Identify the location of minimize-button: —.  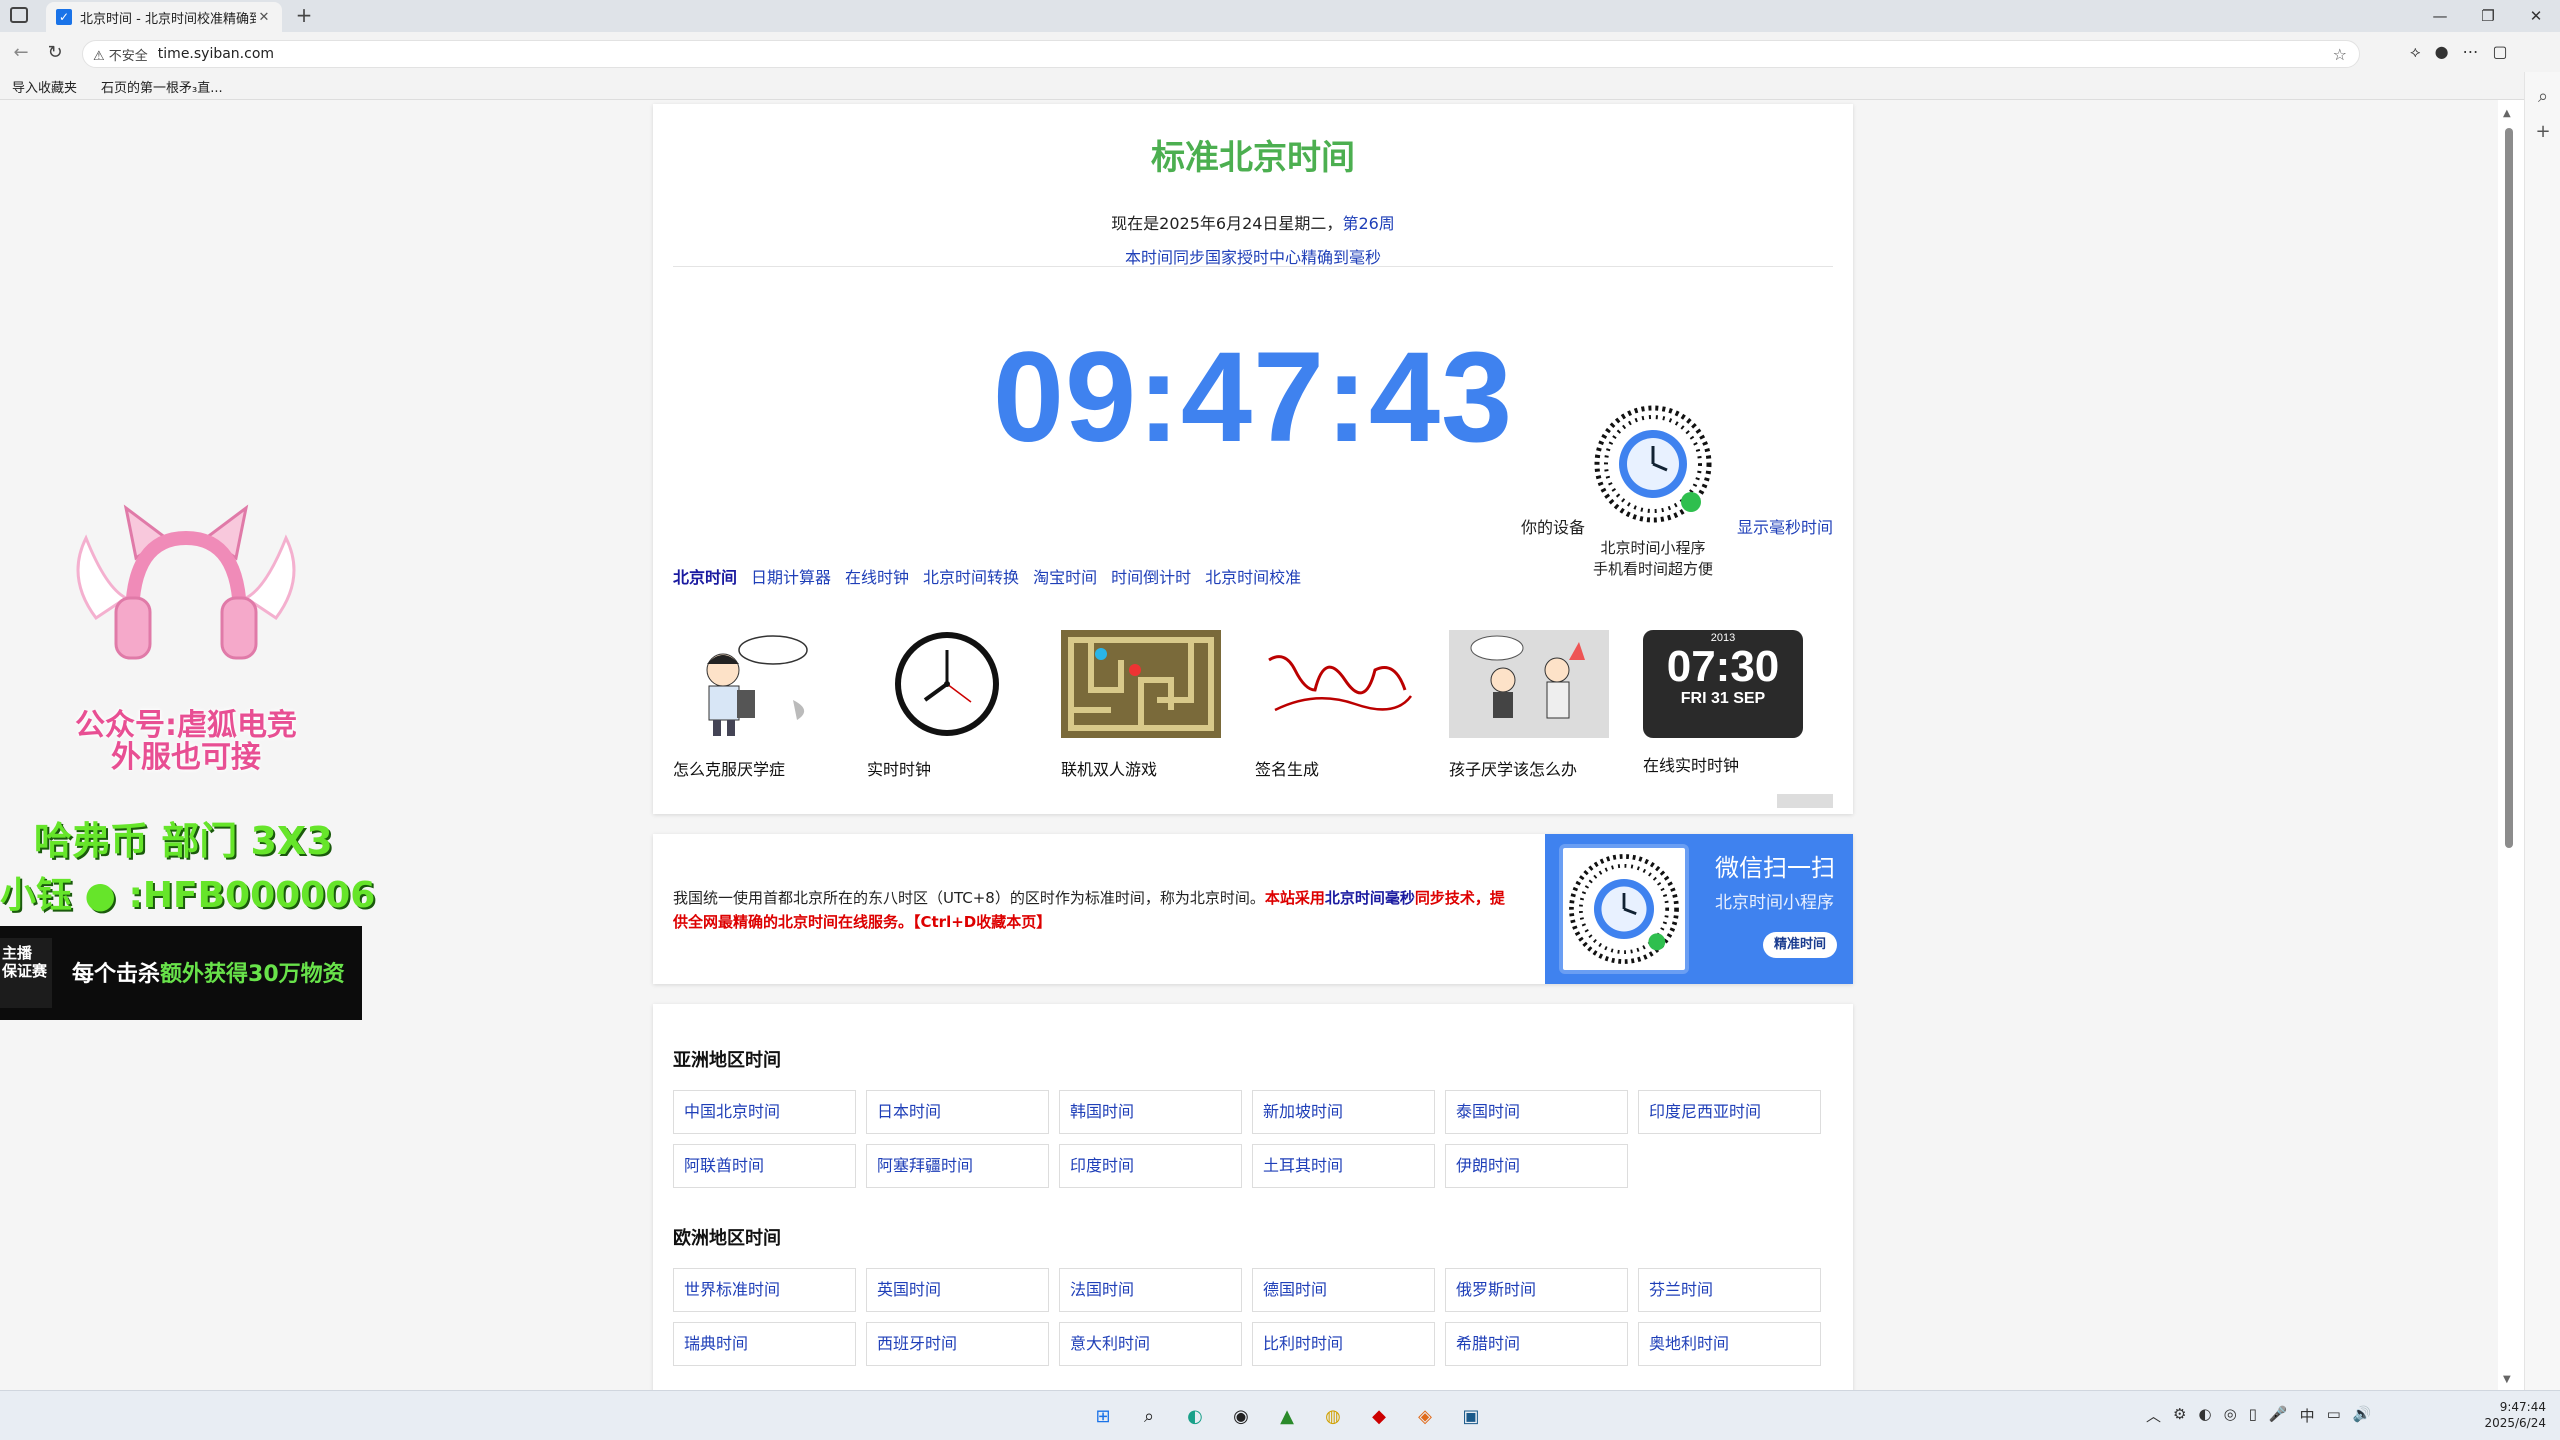
(2440, 16).